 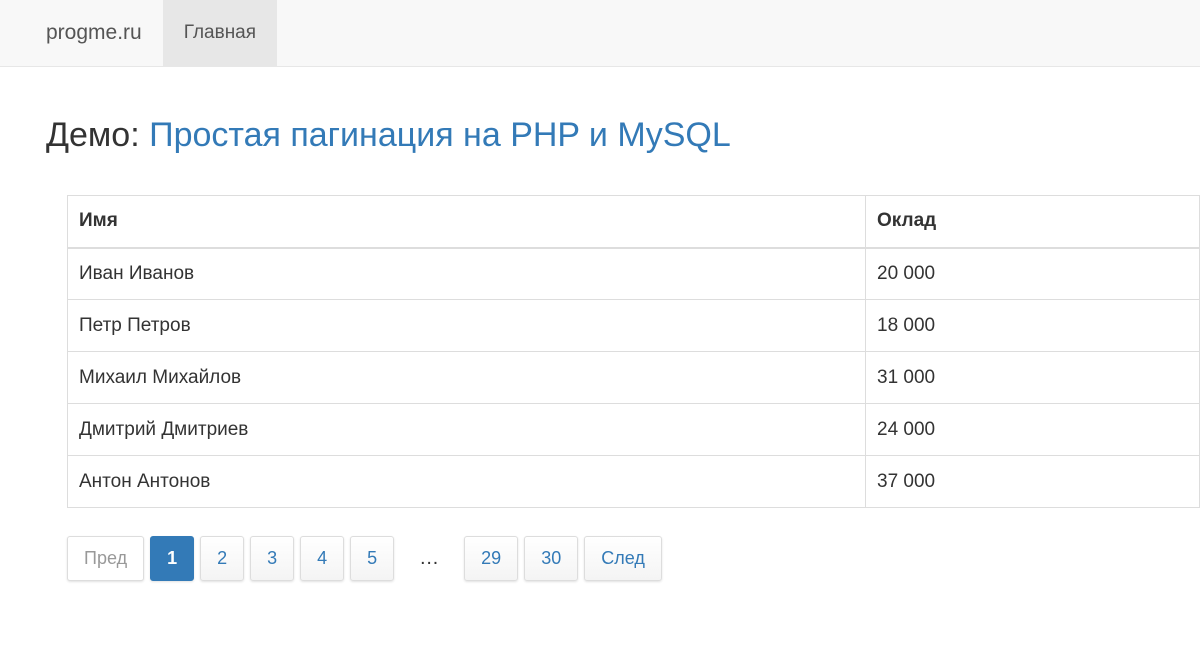 What do you see at coordinates (1032, 481) in the screenshot?
I see `cell-salary: 37 000` at bounding box center [1032, 481].